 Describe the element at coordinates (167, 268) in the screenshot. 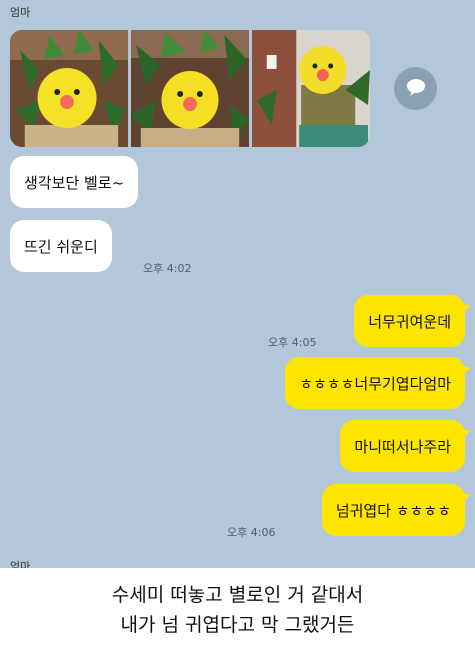

I see `message-time: 오후 4:02` at that location.